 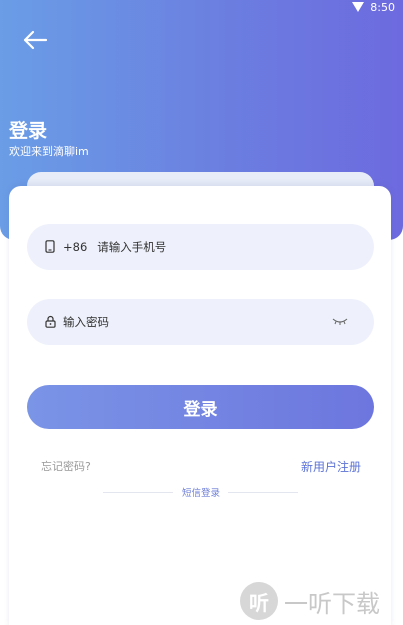 I want to click on eye-closed-icon, so click(x=340, y=323).